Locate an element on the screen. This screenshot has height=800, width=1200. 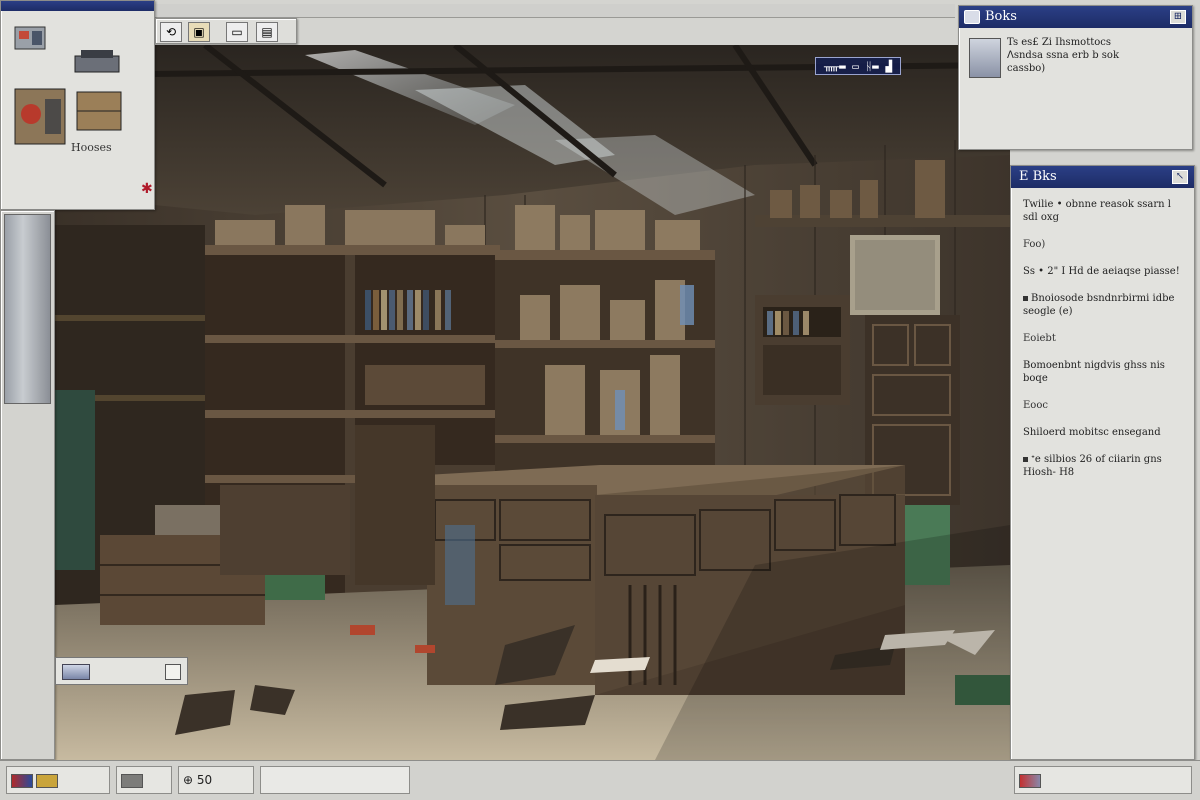
inventory-item-radio is located at coordinates (30, 37).